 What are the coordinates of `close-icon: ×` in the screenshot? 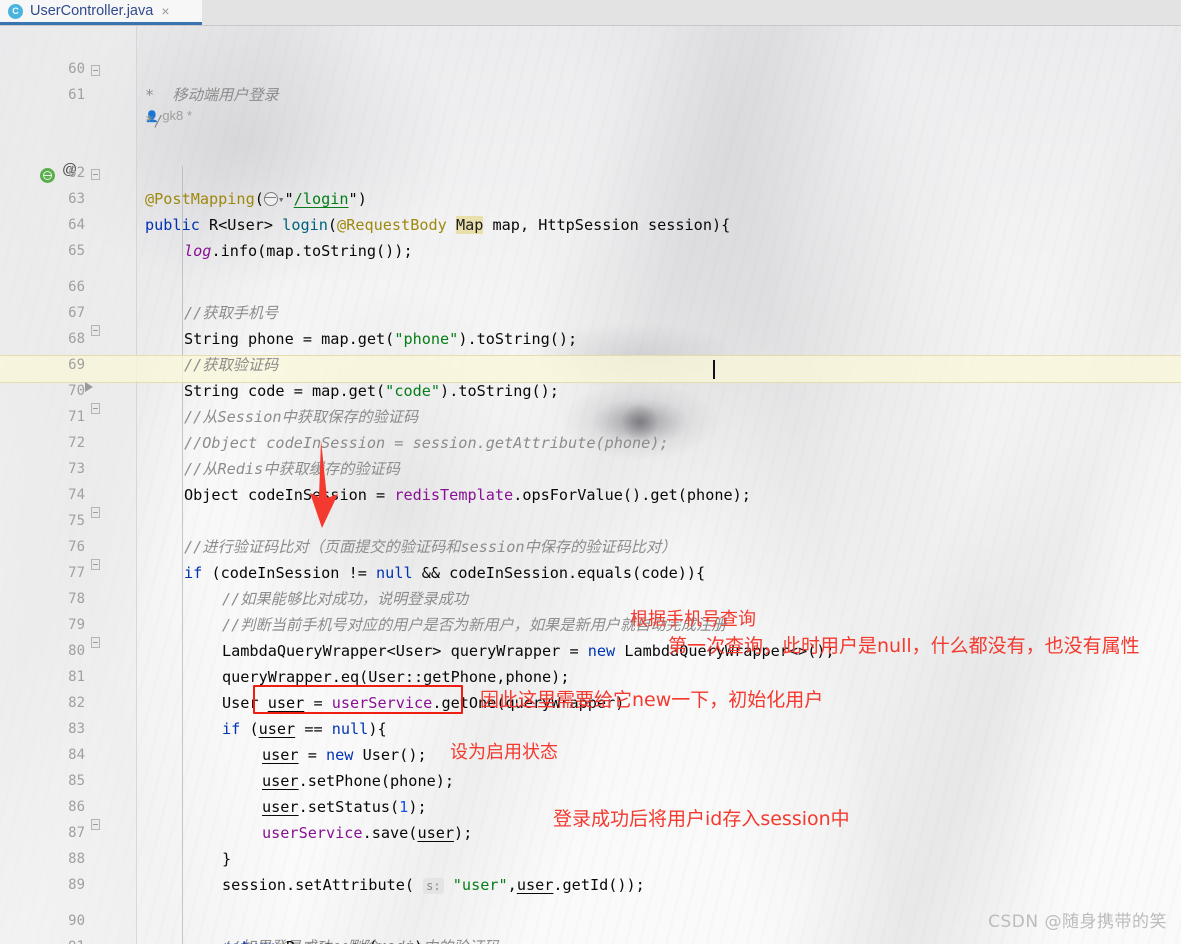 It's located at (165, 11).